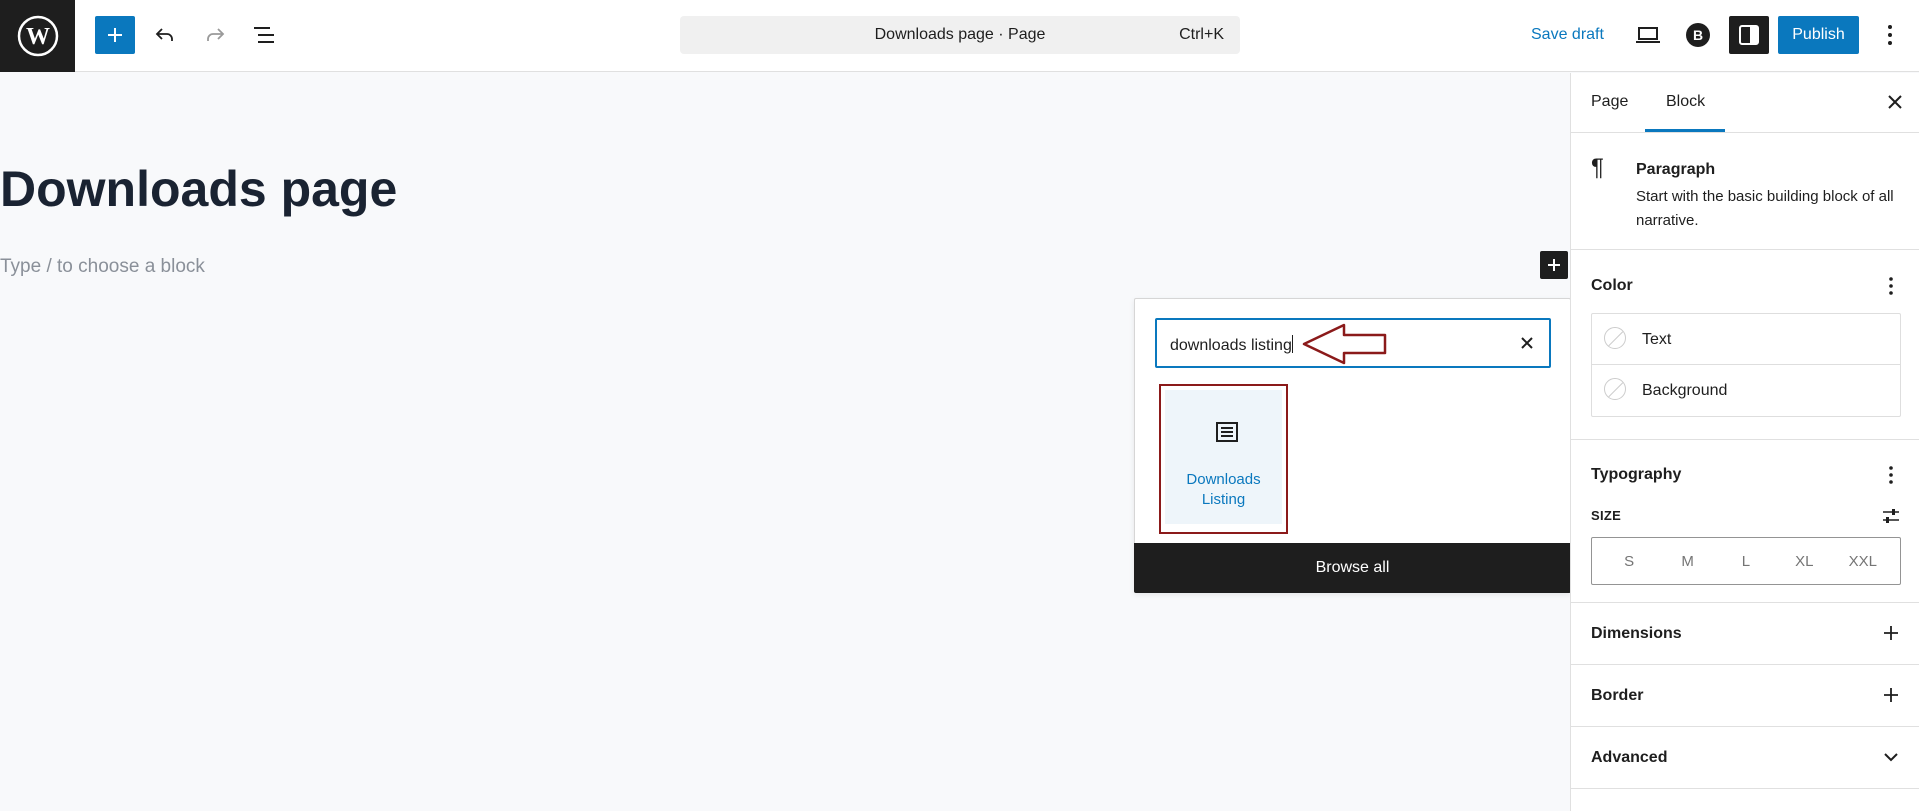 This screenshot has width=1919, height=811. Describe the element at coordinates (1223, 459) in the screenshot. I see `block-result-downloads-listing: Downloads Listing` at that location.